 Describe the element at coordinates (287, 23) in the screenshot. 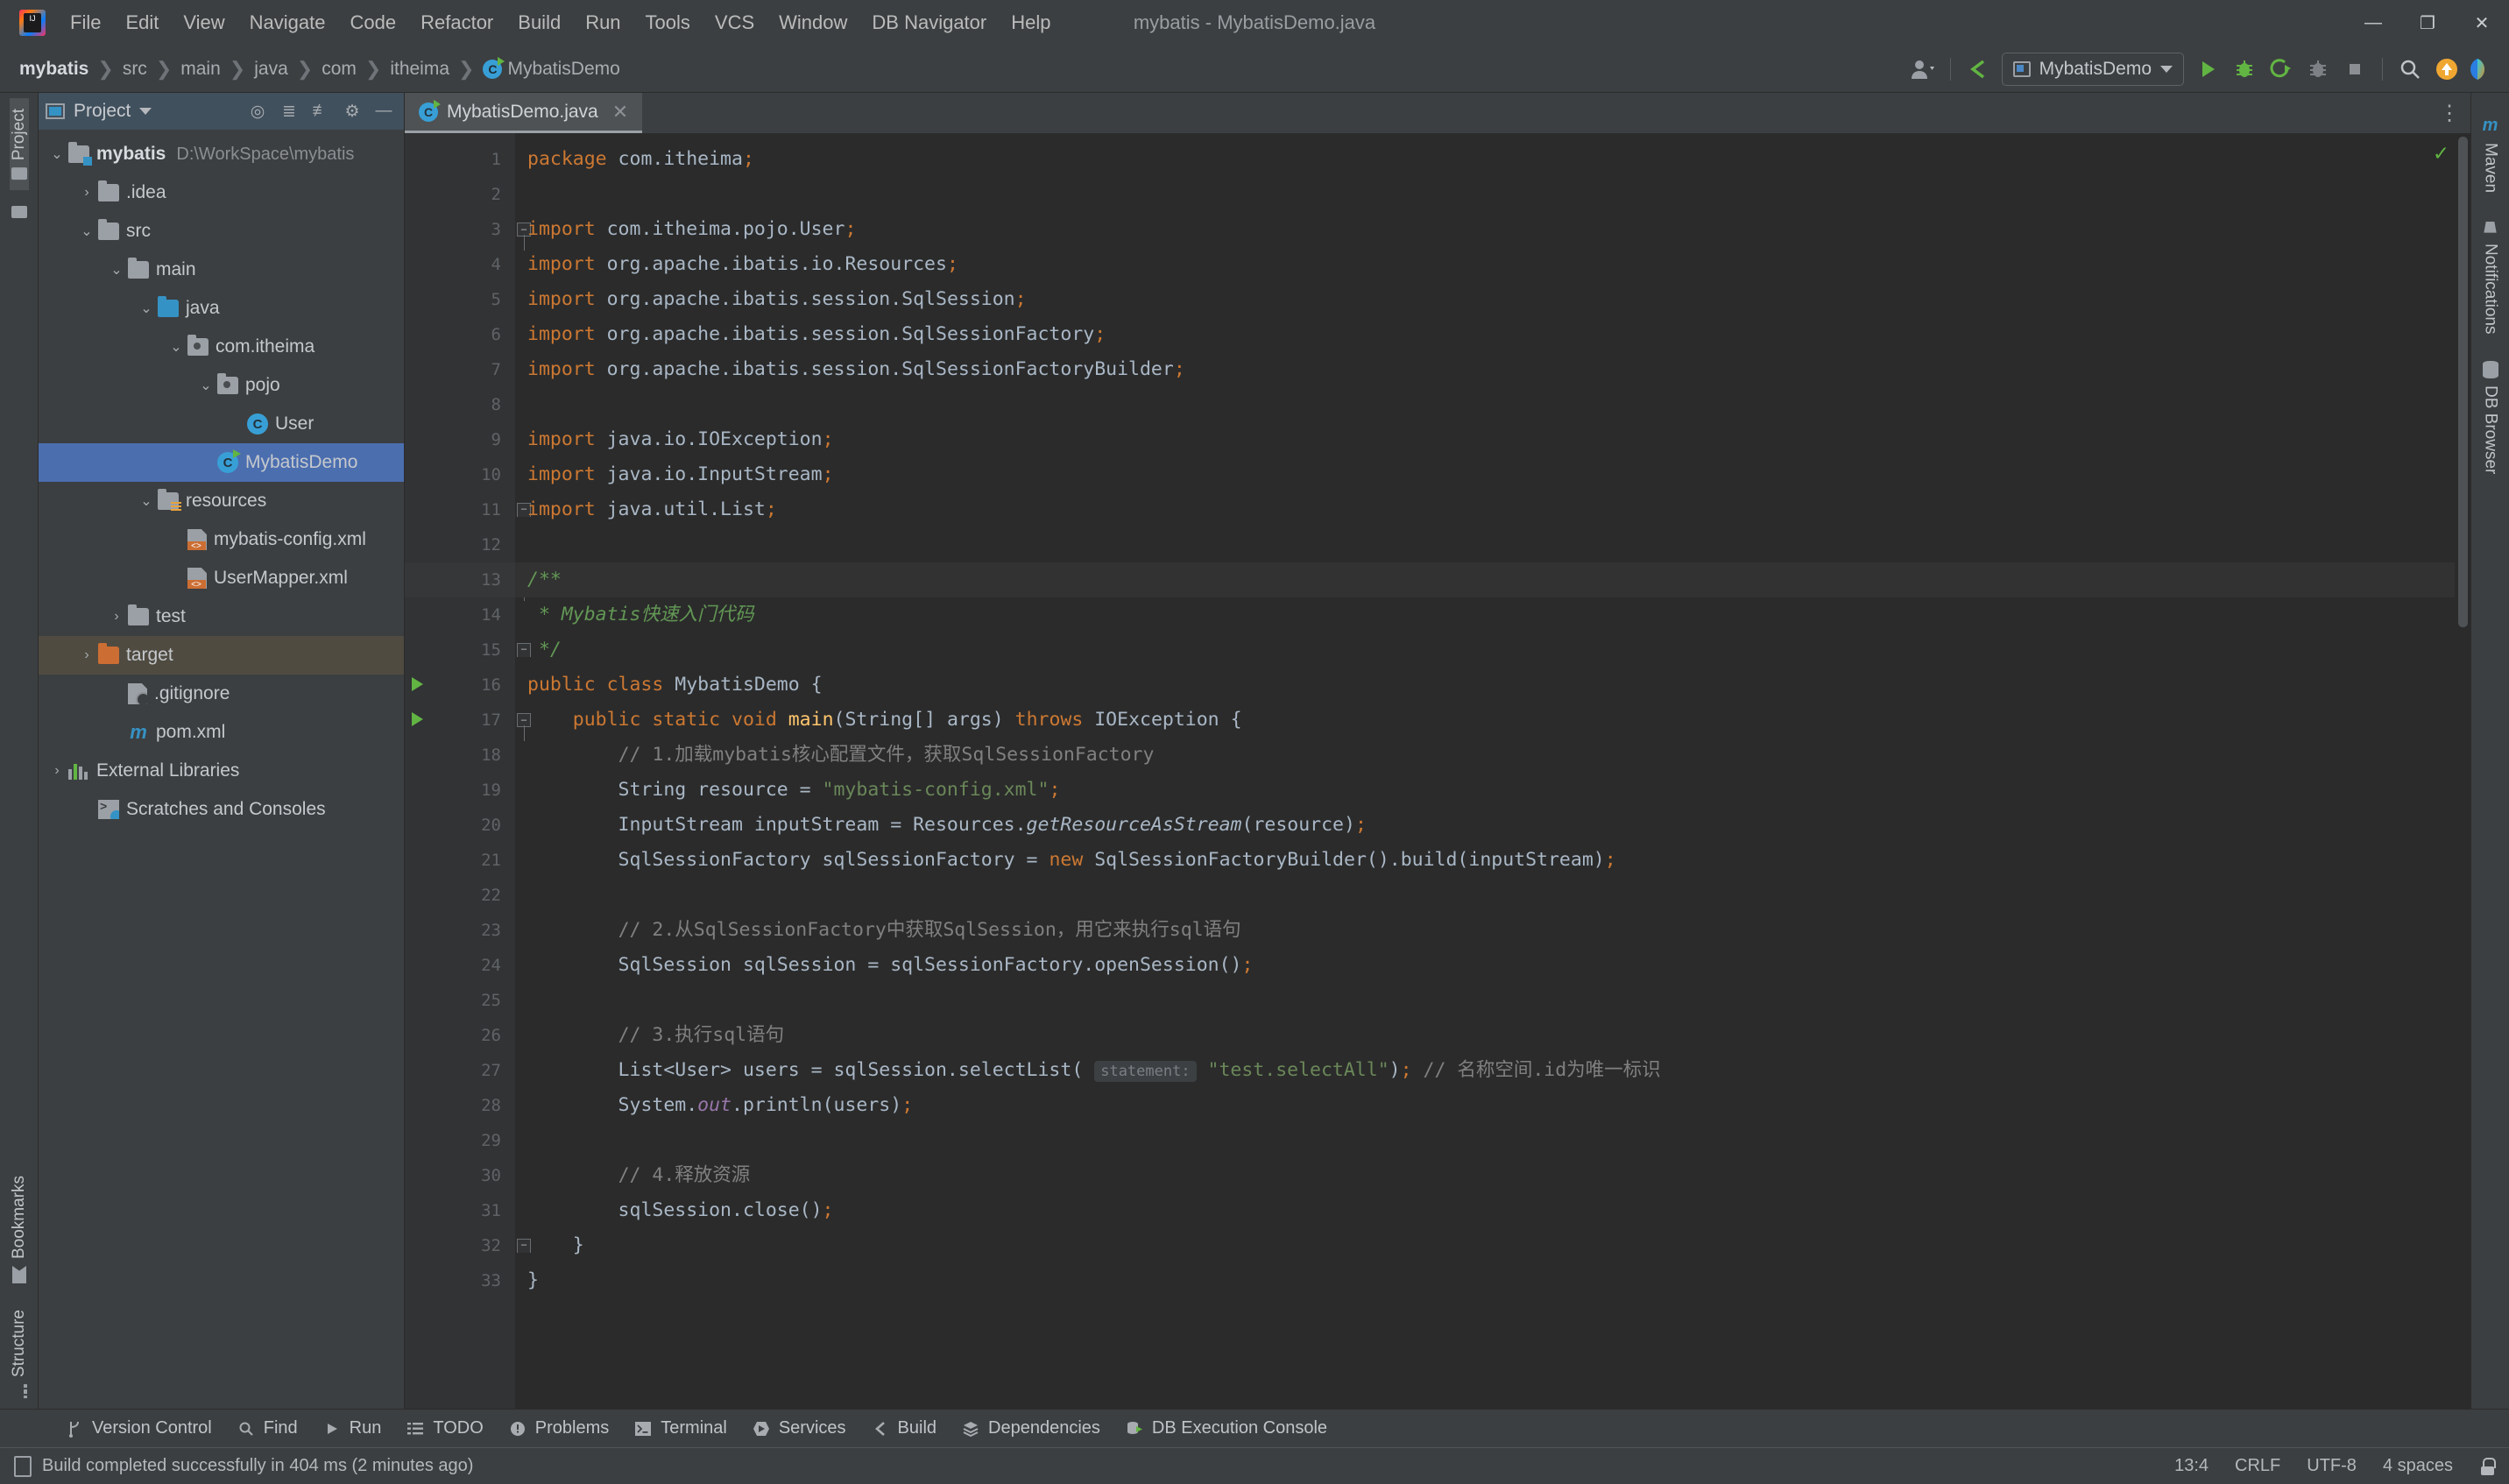

I see `menu-navigate: Navigate` at that location.